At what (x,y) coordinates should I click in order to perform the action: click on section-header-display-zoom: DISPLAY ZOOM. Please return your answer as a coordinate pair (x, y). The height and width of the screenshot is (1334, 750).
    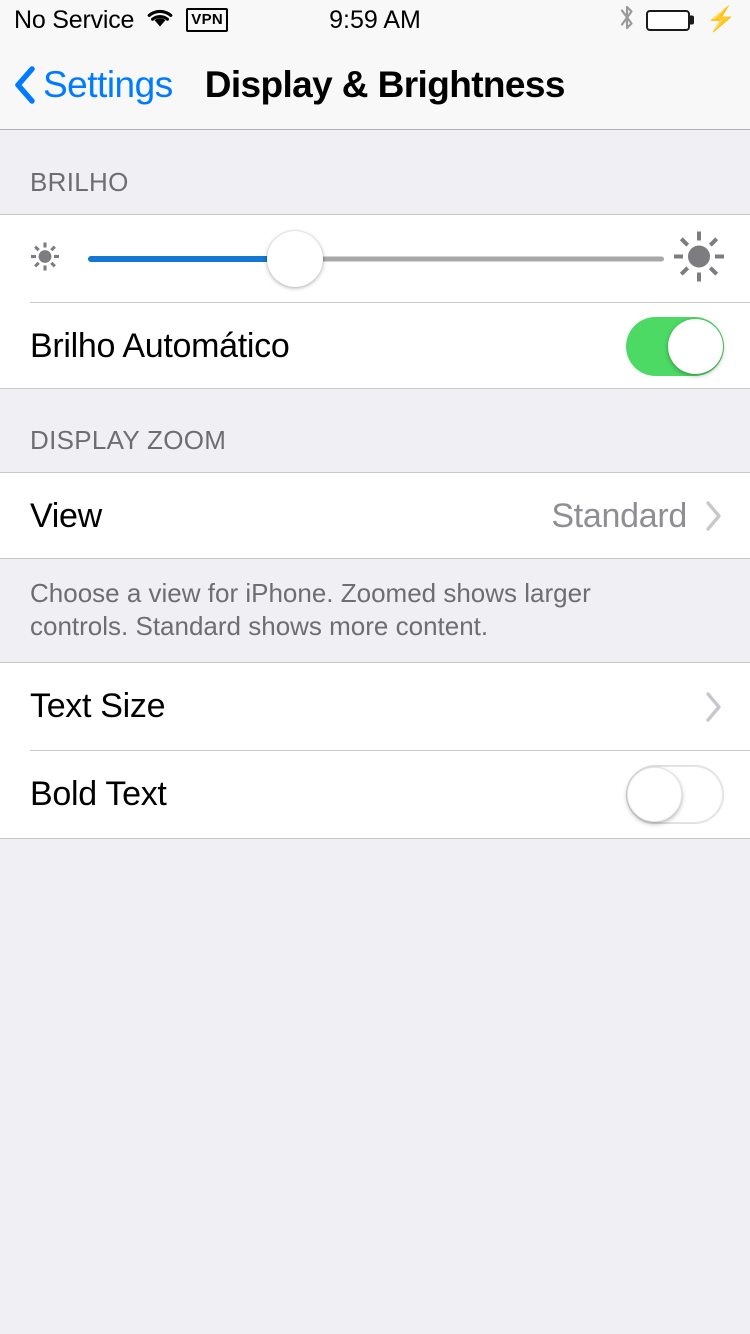
    Looking at the image, I should click on (128, 440).